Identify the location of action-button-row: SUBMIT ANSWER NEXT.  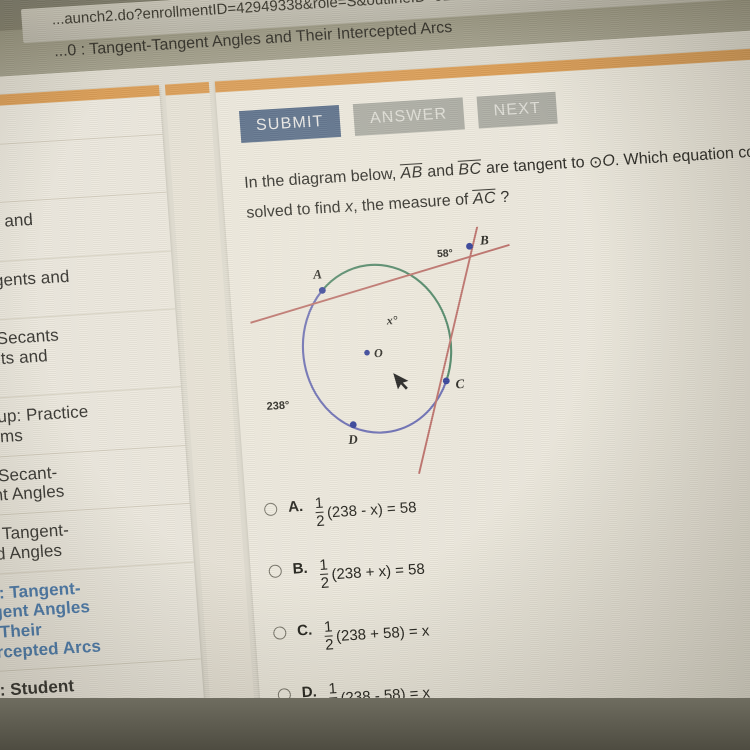
(403, 117).